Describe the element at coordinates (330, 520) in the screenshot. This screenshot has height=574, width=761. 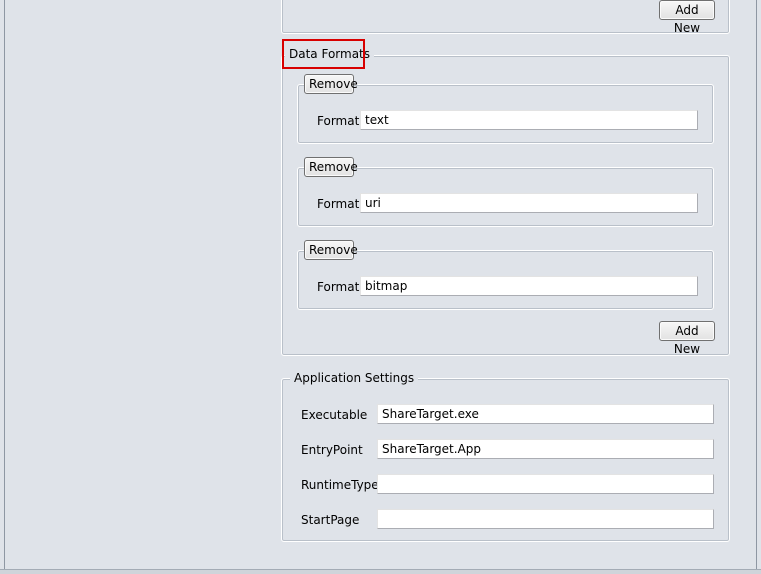
I see `startpage-label: StartPage` at that location.